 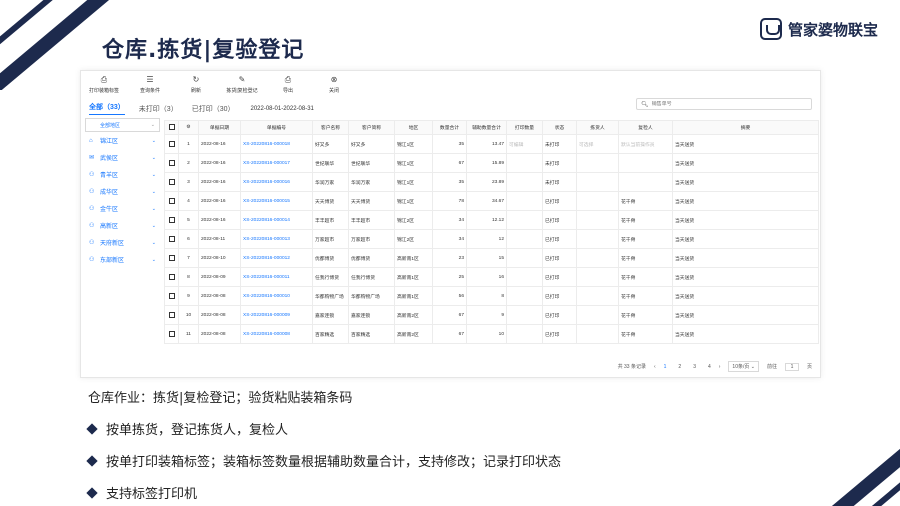 I want to click on cell-picker: 可选择, so click(x=597, y=144).